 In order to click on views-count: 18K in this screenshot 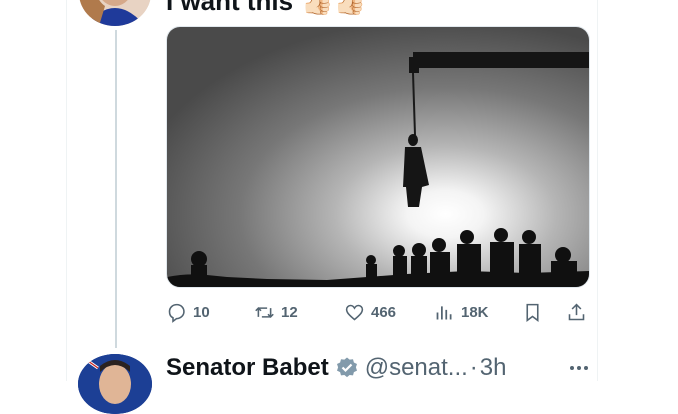, I will do `click(475, 312)`.